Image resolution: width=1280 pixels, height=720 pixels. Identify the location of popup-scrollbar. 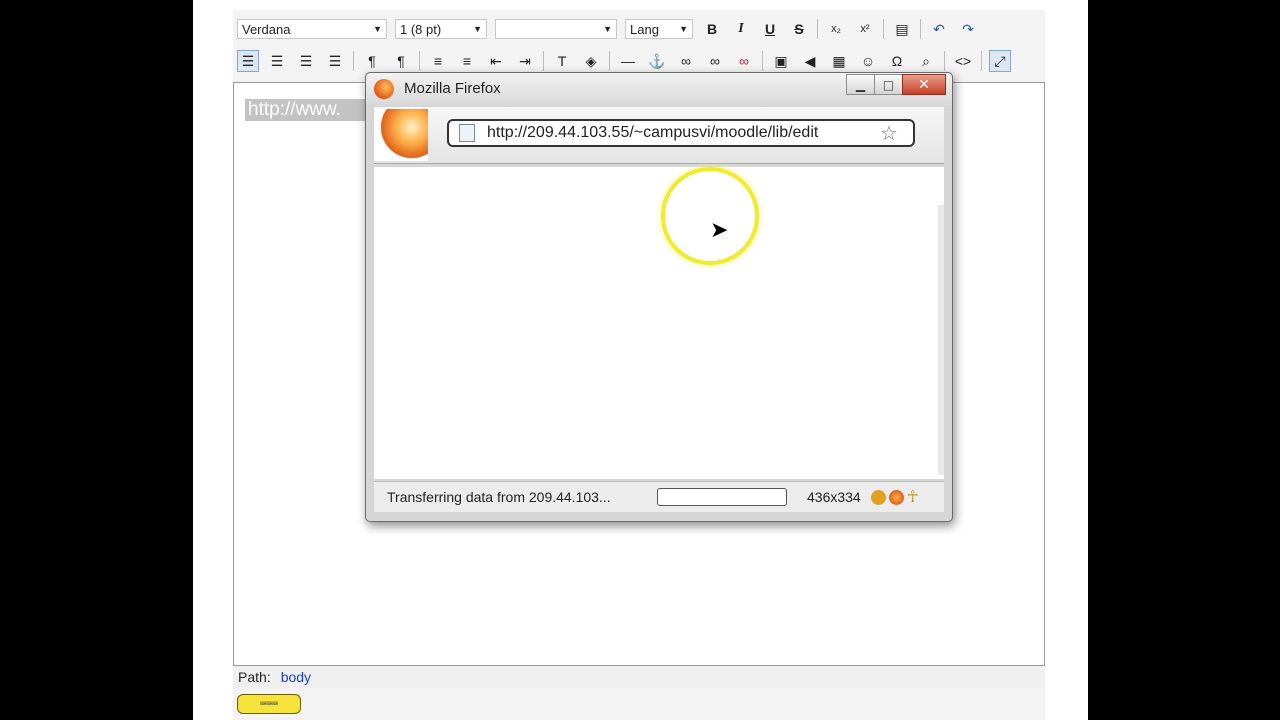
(941, 340).